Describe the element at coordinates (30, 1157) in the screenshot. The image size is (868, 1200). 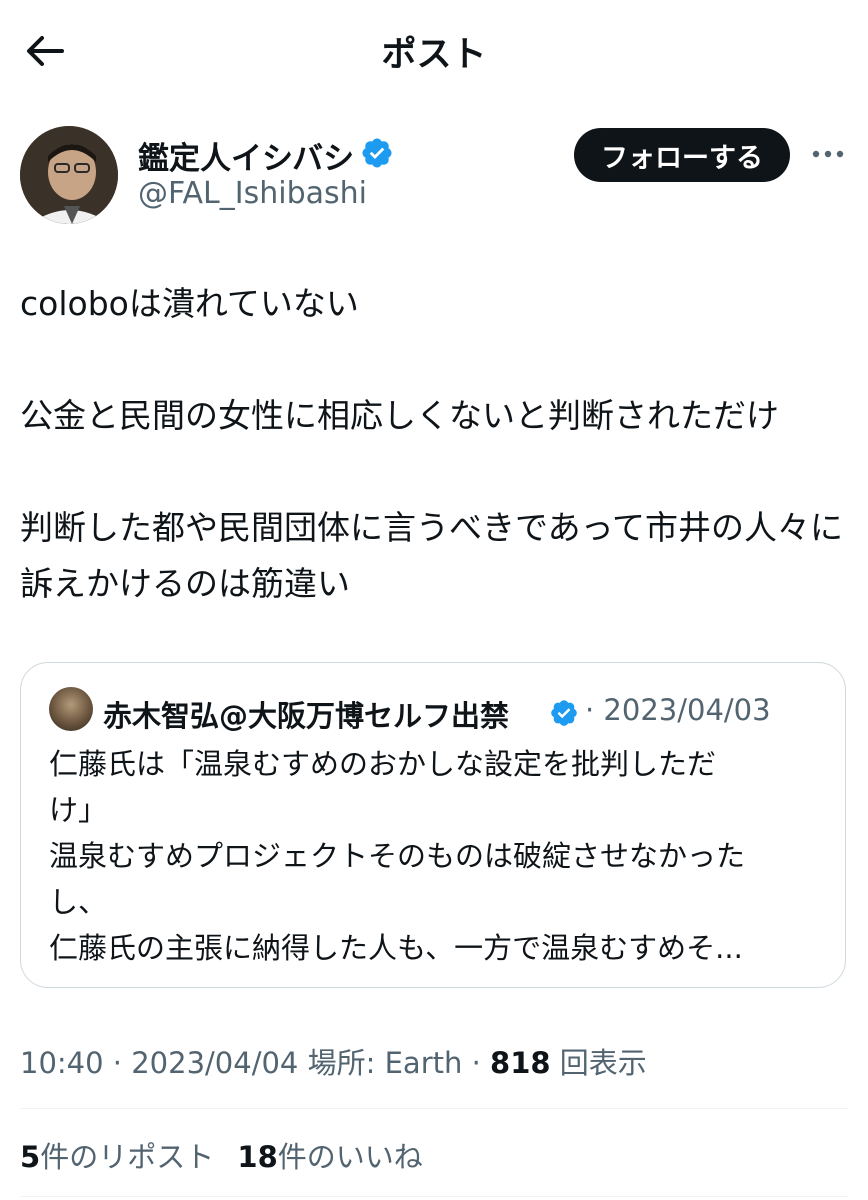
I see `reposts-count: 5` at that location.